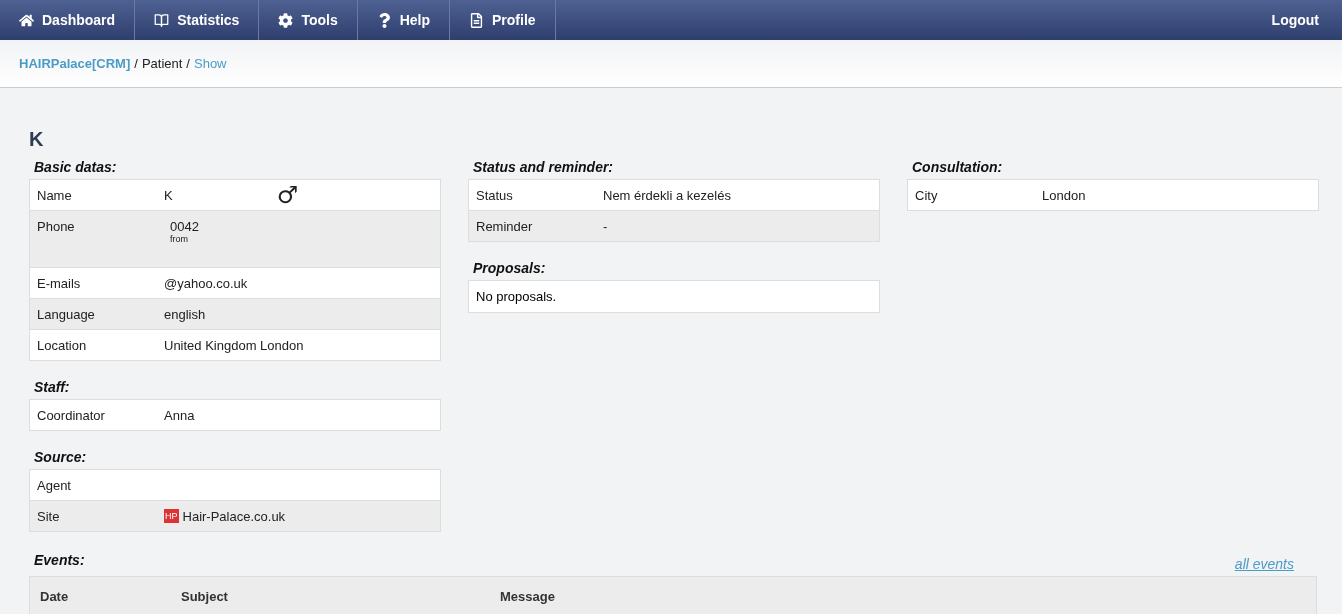  Describe the element at coordinates (52, 388) in the screenshot. I see `section-title: Staff:` at that location.